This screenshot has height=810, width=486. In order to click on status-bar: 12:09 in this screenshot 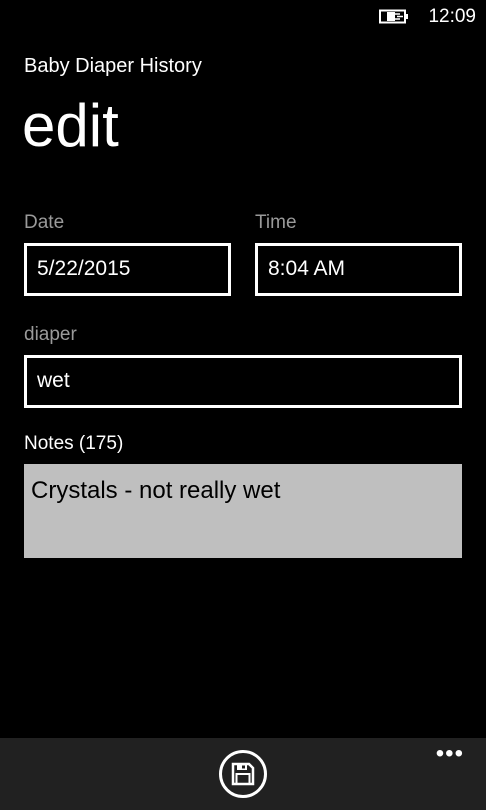, I will do `click(243, 17)`.